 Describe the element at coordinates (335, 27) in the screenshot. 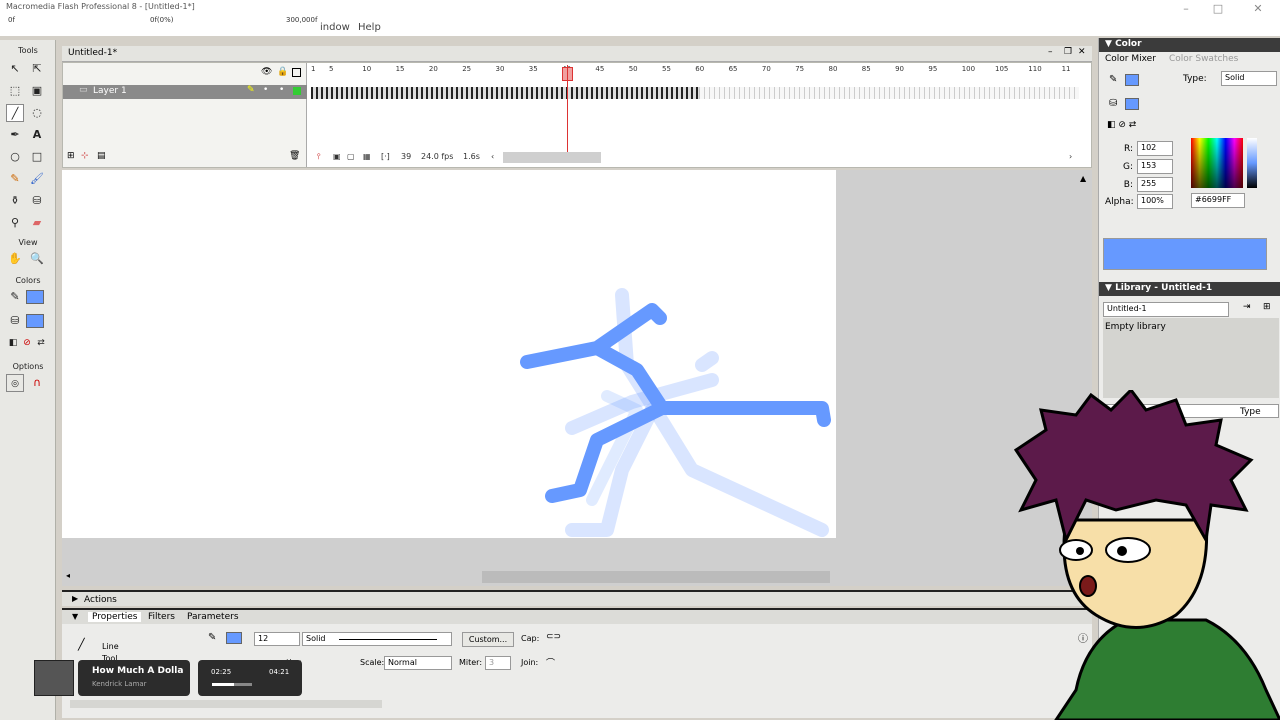

I see `menu-window: indow` at that location.